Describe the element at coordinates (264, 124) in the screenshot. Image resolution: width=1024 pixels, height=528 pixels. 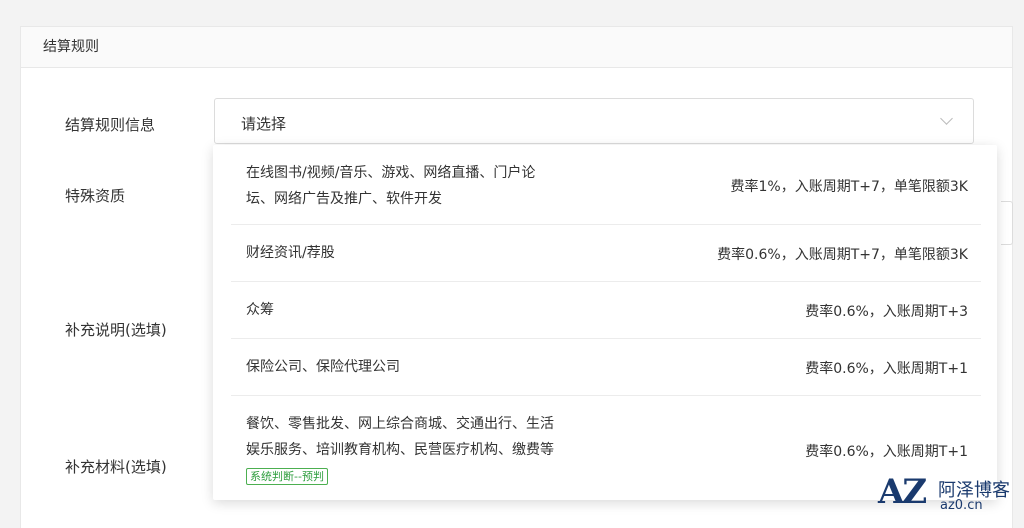
I see `select-placeholder: 请选择` at that location.